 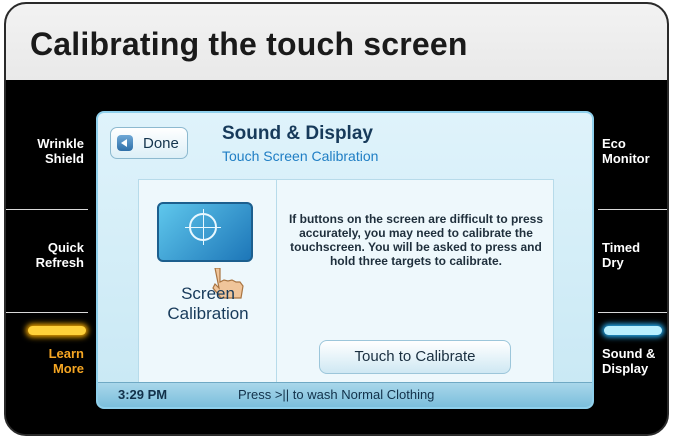 What do you see at coordinates (629, 353) in the screenshot?
I see `sound-display-label-1: Sound &` at bounding box center [629, 353].